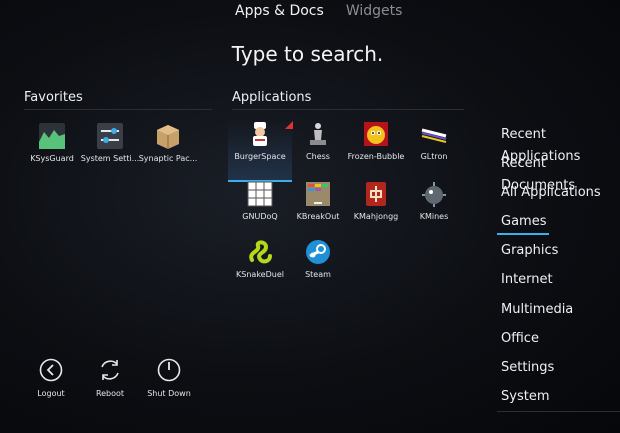 The height and width of the screenshot is (433, 620). What do you see at coordinates (558, 313) in the screenshot?
I see `category-multimedia: Multimedia` at bounding box center [558, 313].